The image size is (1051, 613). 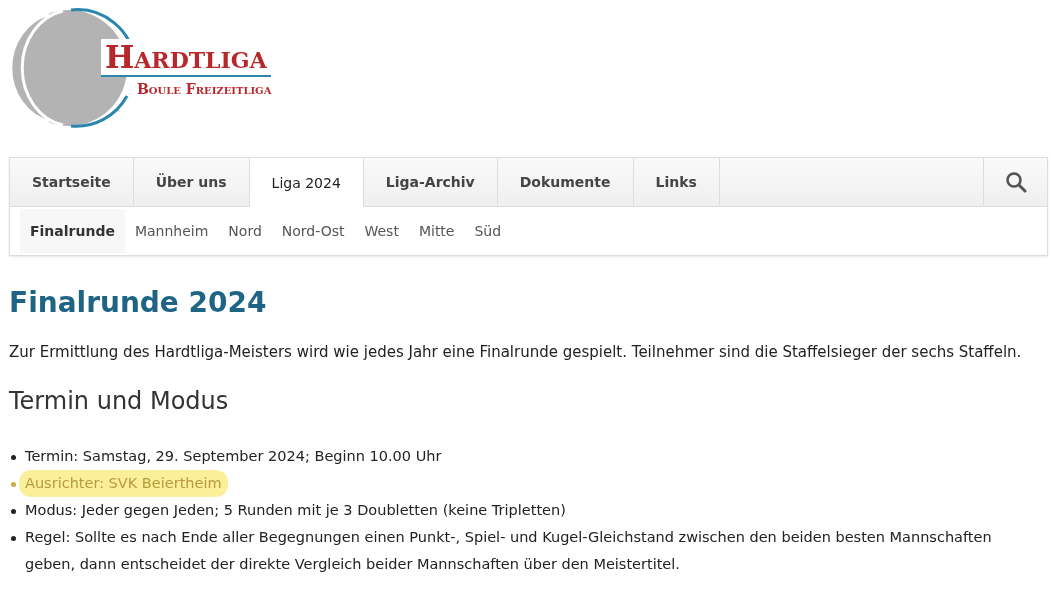 What do you see at coordinates (191, 182) in the screenshot?
I see `nav-tab: Über uns` at bounding box center [191, 182].